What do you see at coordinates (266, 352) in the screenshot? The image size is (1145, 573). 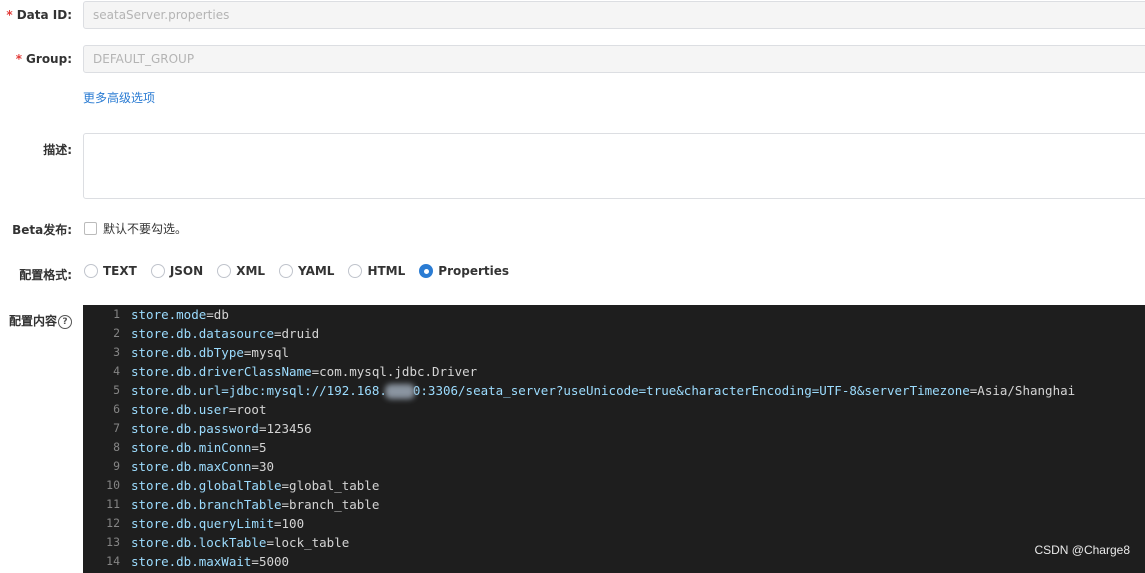 I see `property-value: =mysql` at bounding box center [266, 352].